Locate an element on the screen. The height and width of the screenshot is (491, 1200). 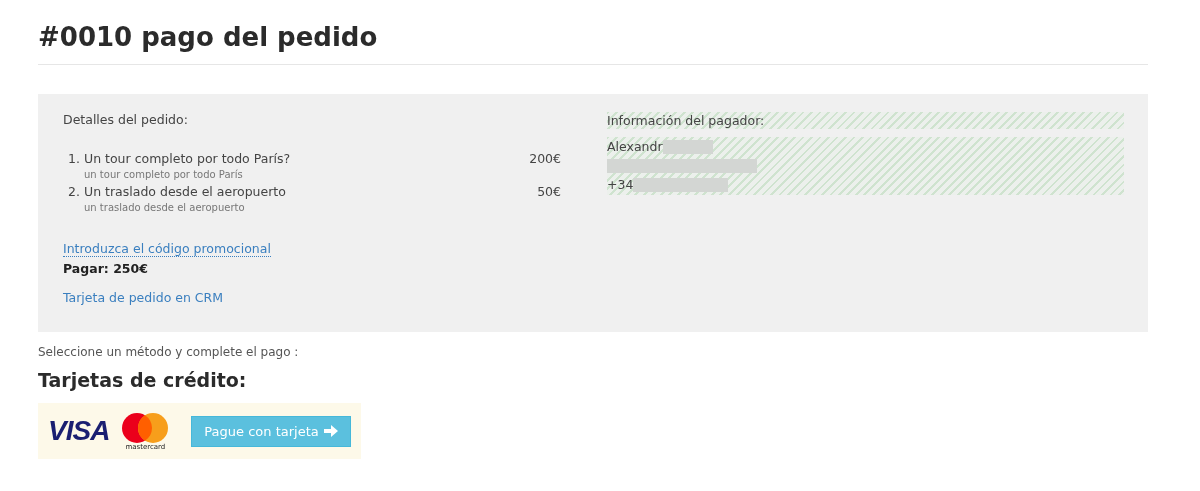
overlapping-circles-icon is located at coordinates (145, 428).